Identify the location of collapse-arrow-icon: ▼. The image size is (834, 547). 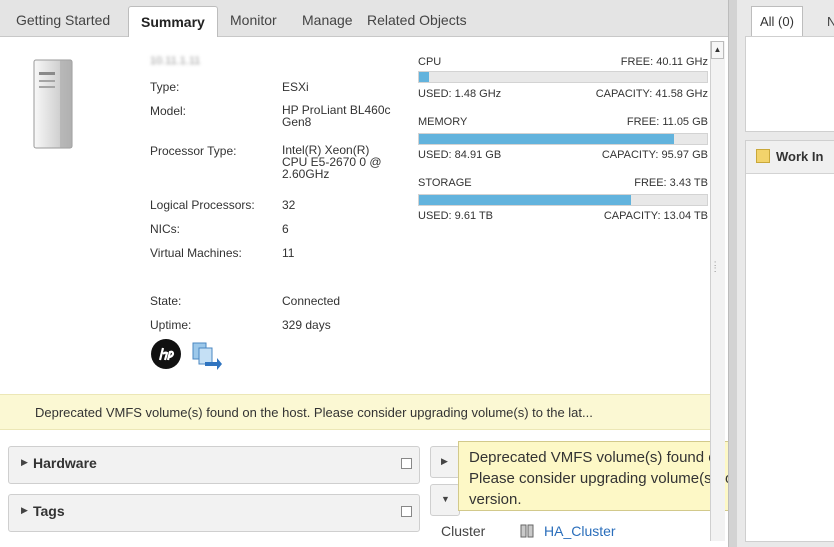
(445, 499).